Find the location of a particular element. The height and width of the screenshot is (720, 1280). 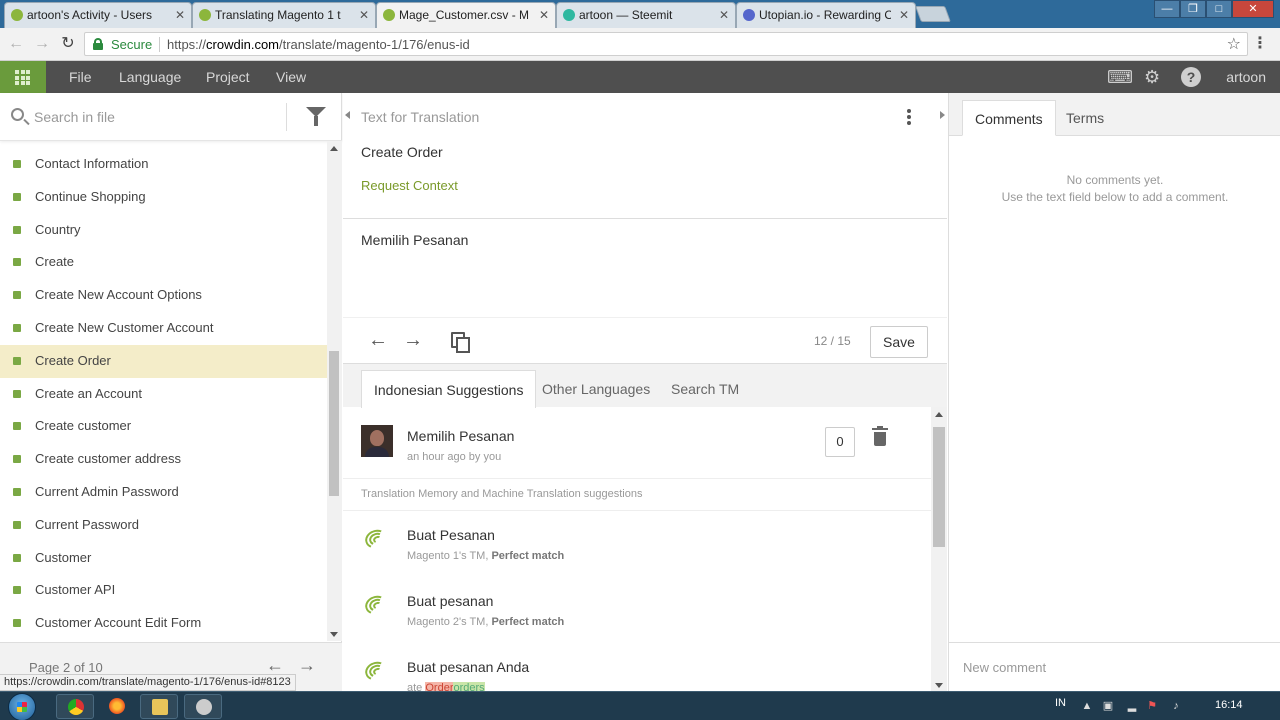

tab-search-tm: Search TM is located at coordinates (705, 389).